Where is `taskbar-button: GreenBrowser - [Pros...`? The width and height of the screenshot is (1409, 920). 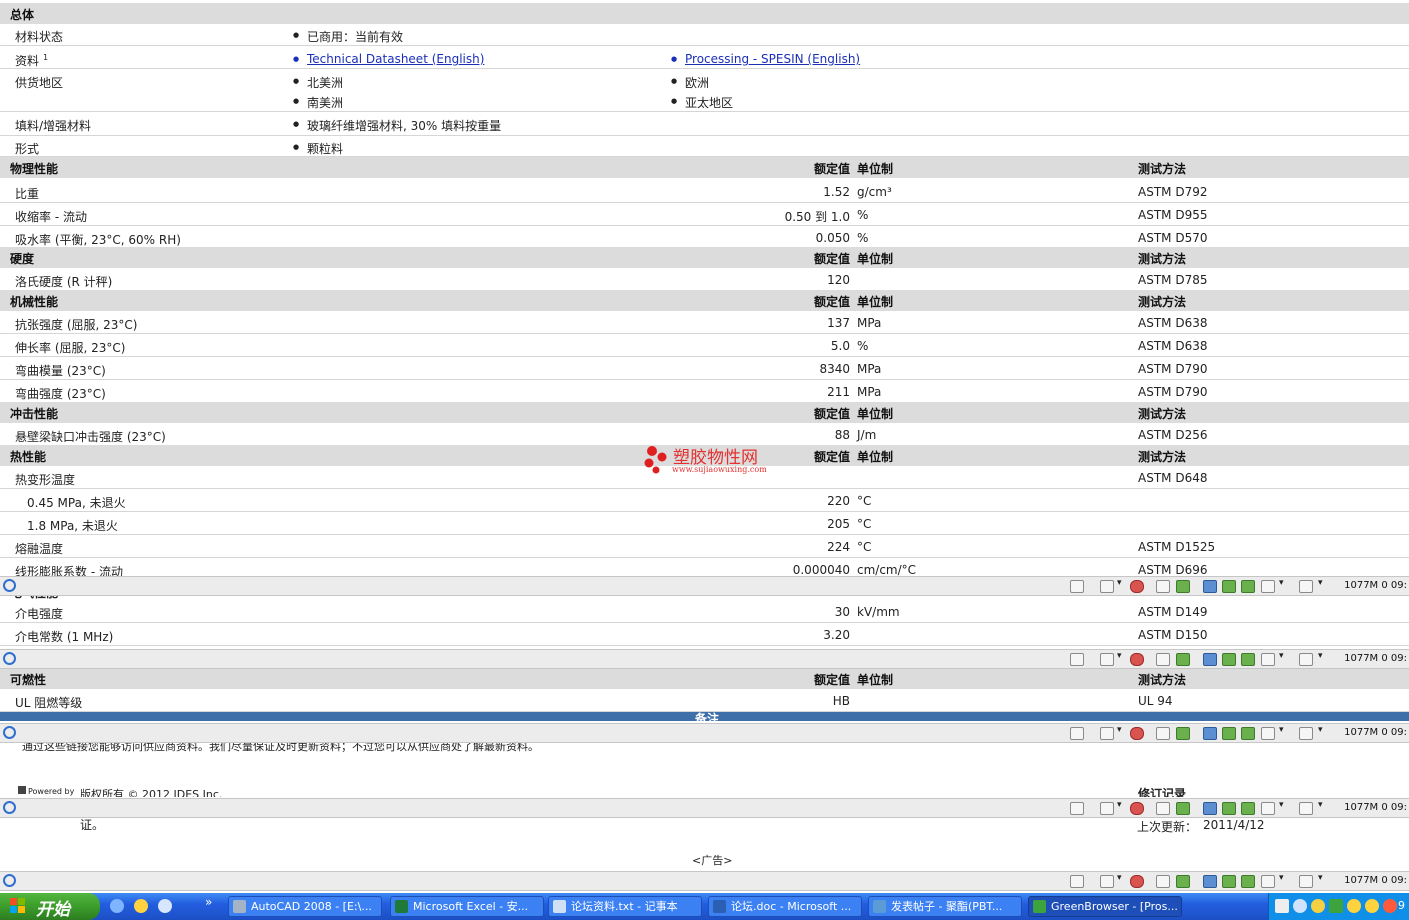
taskbar-button: GreenBrowser - [Pros... is located at coordinates (1105, 906).